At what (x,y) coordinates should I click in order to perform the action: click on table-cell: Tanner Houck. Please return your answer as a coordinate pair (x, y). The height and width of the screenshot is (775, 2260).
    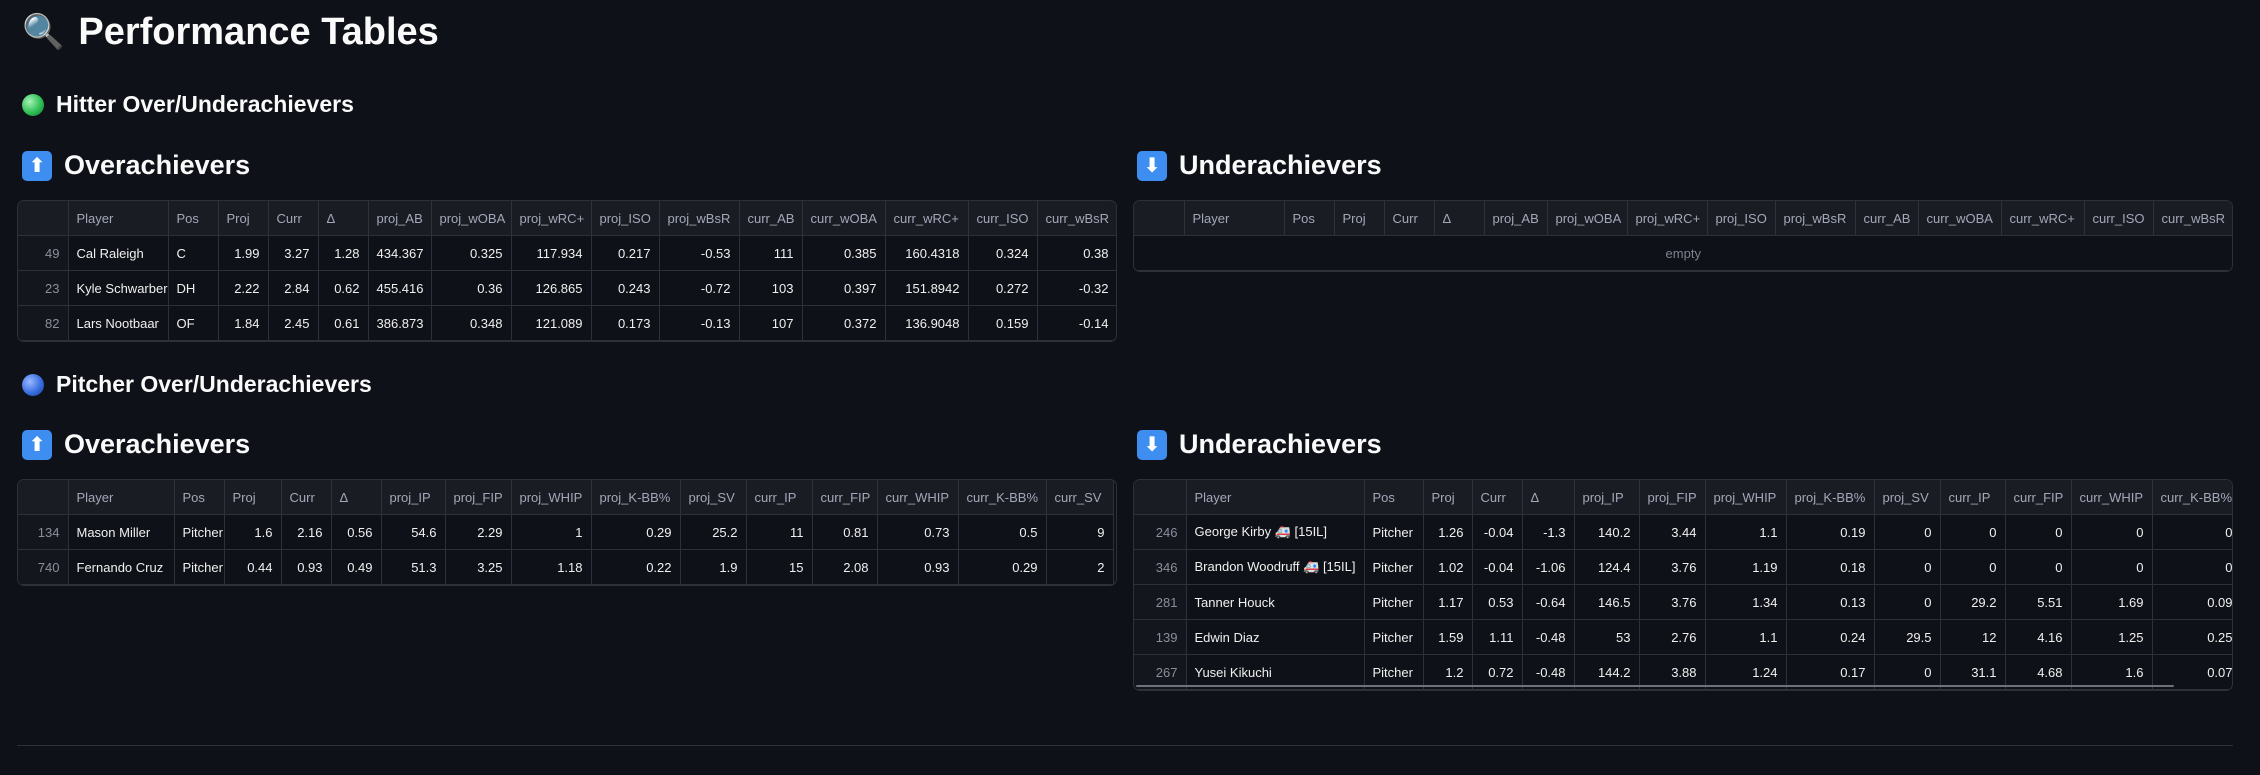
    Looking at the image, I should click on (1275, 602).